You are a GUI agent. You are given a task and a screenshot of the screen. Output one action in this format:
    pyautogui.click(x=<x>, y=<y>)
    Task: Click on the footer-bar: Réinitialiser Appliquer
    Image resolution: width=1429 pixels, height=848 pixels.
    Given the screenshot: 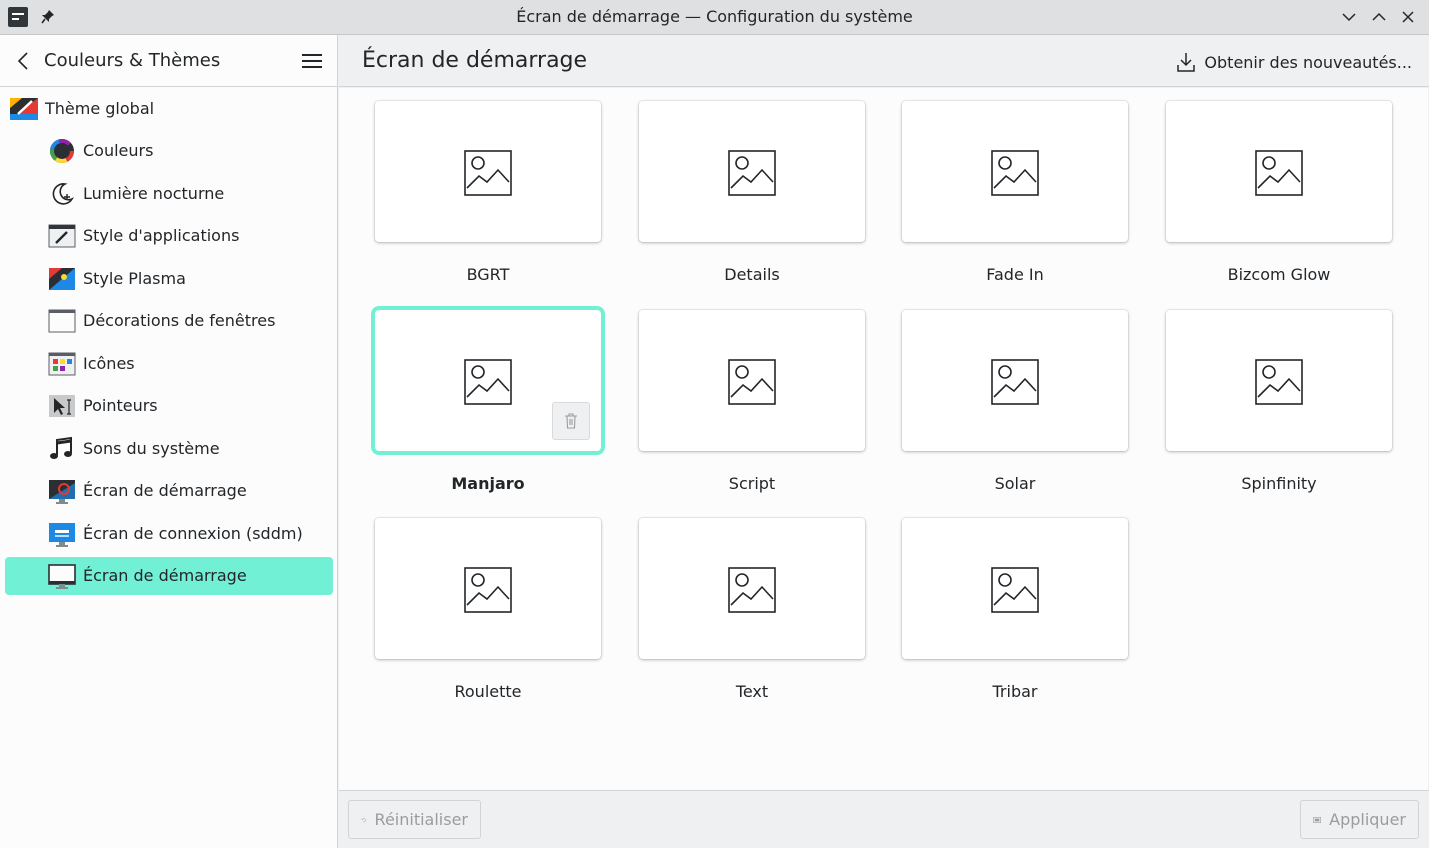 What is the action you would take?
    pyautogui.click(x=884, y=819)
    